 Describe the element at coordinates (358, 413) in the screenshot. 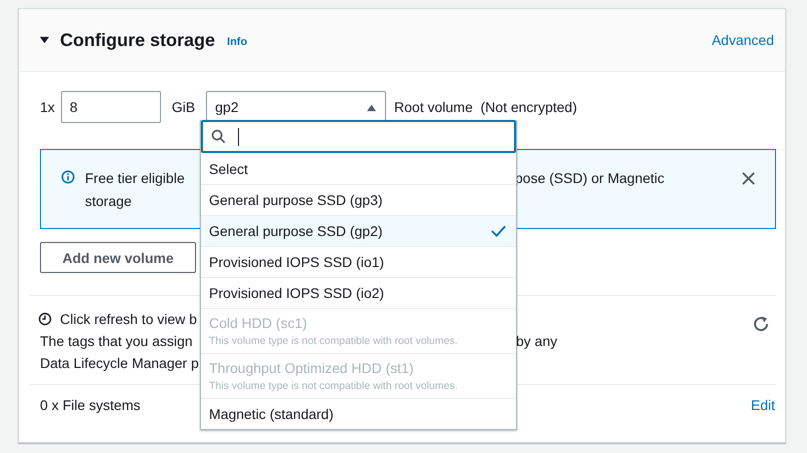

I see `dropdown-option: Magnetic (standard)` at that location.